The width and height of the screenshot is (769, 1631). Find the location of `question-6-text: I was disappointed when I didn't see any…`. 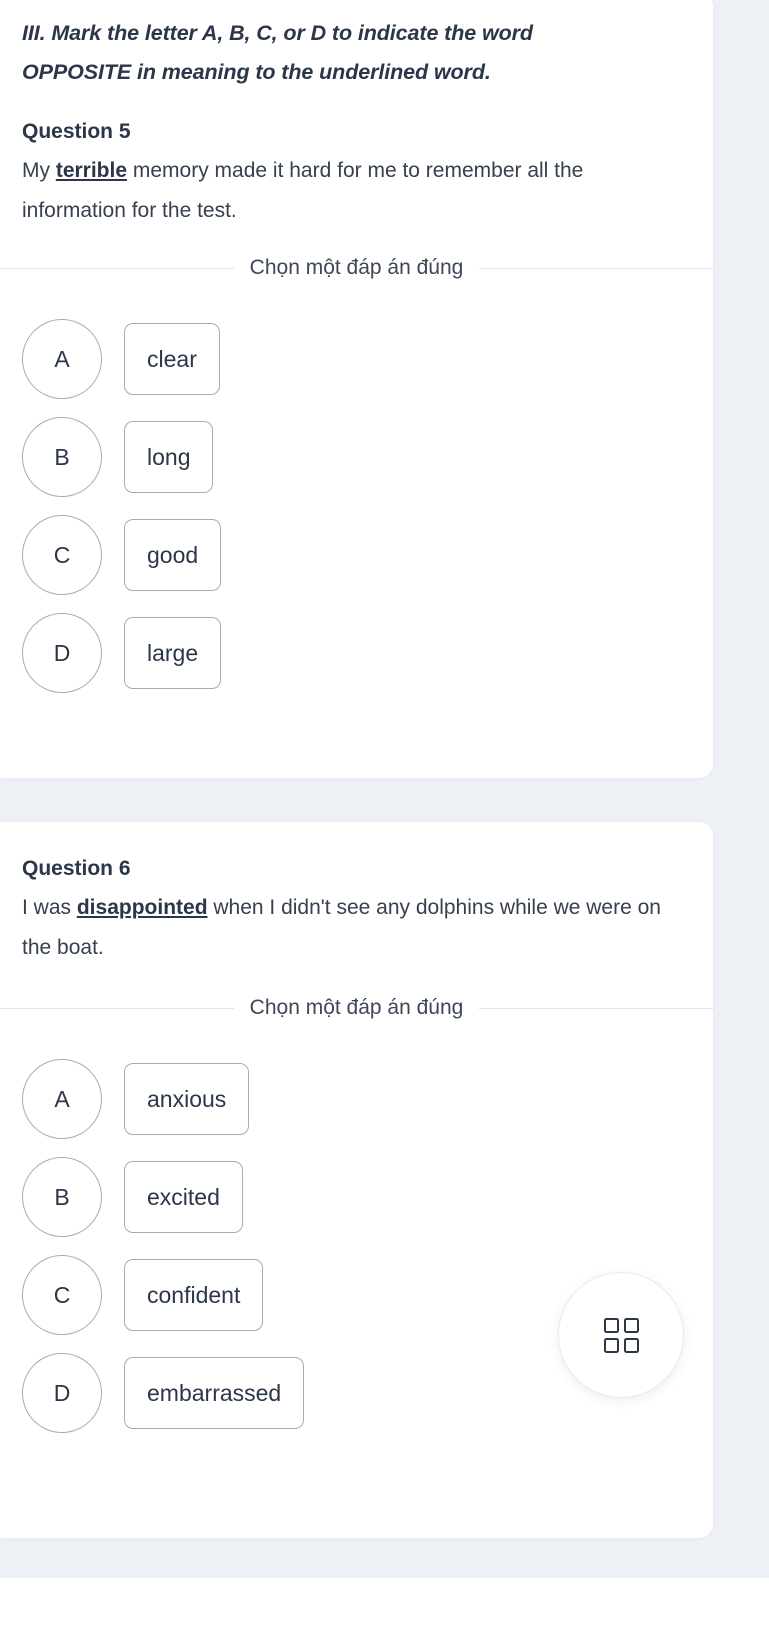

question-6-text: I was disappointed when I didn't see any… is located at coordinates (356, 928).